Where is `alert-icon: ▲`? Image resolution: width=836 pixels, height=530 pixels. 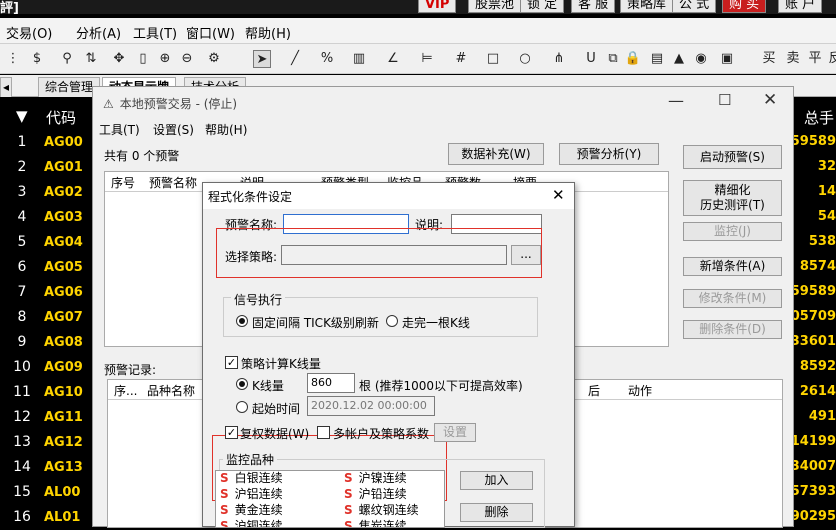
alert-icon: ▲ is located at coordinates (679, 59).